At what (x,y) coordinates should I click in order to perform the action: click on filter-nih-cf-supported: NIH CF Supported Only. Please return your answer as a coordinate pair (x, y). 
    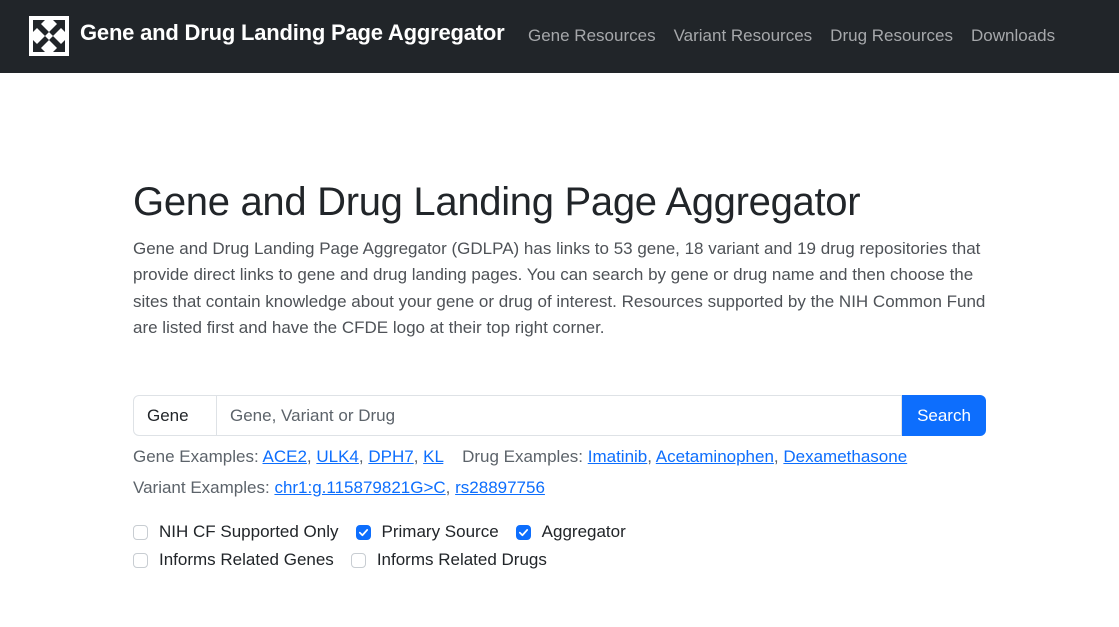
    Looking at the image, I should click on (236, 532).